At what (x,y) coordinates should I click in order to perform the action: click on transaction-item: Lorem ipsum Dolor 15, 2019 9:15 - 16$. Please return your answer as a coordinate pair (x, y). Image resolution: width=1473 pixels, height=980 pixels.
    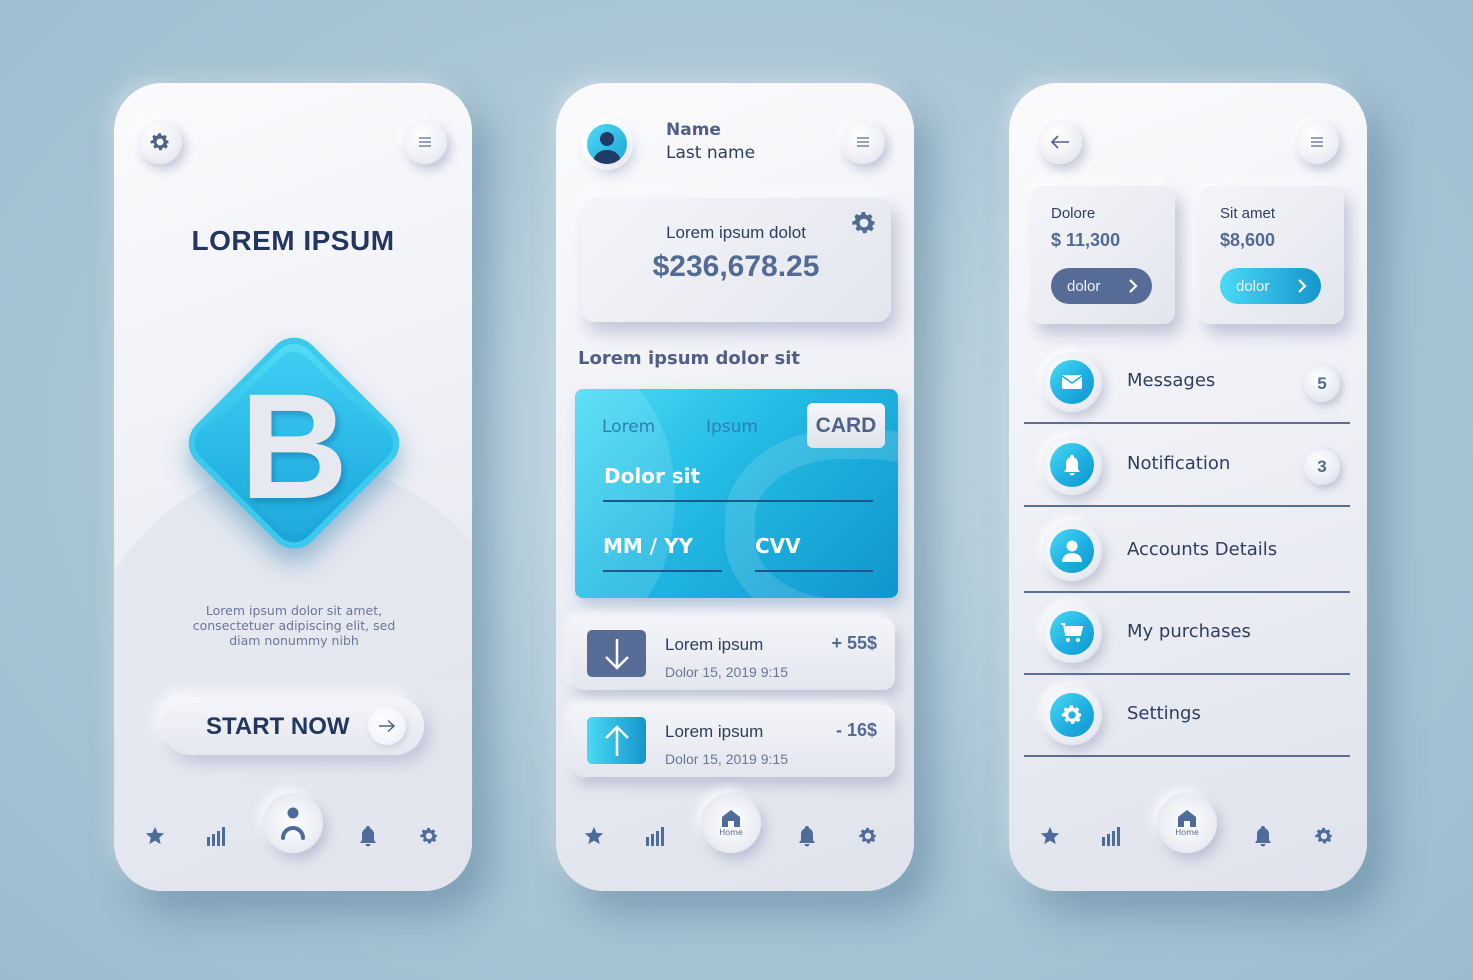
    Looking at the image, I should click on (733, 741).